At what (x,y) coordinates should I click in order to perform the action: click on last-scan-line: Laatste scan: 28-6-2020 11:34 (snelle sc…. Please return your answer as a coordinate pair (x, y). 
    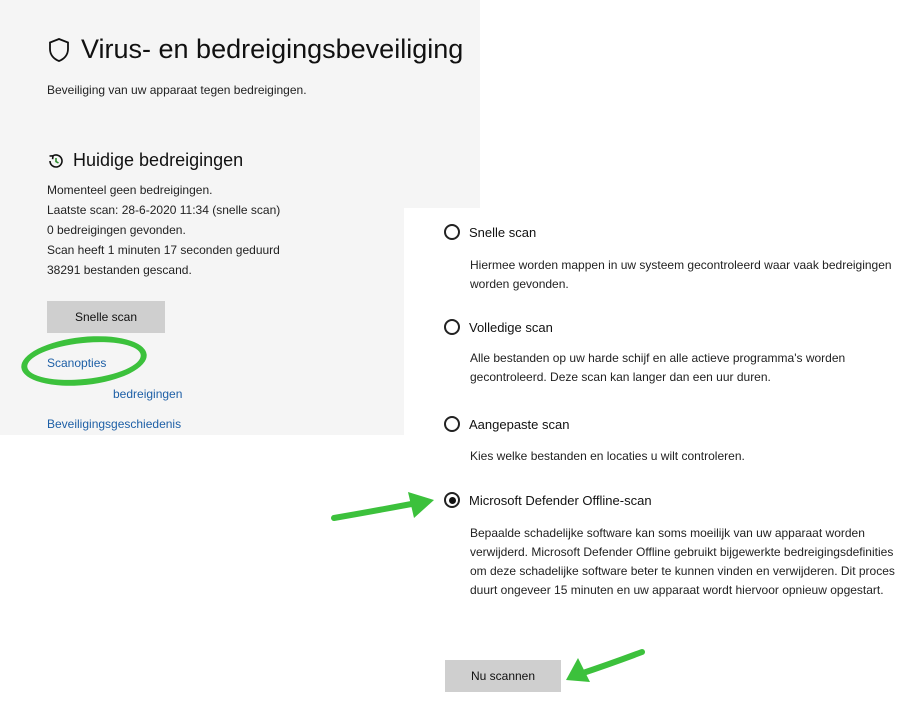
    Looking at the image, I should click on (164, 210).